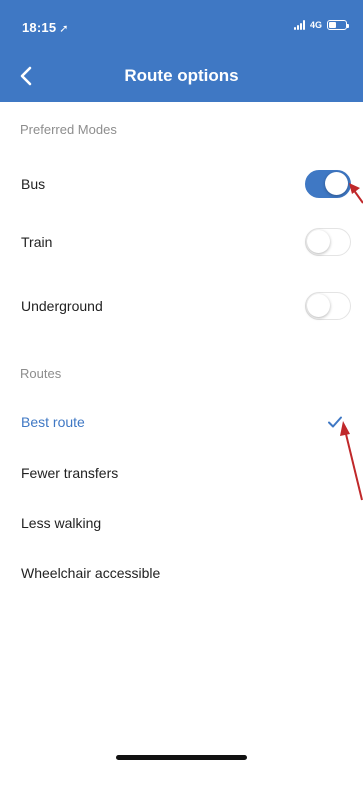  Describe the element at coordinates (181, 422) in the screenshot. I see `route-row-best: Best route` at that location.